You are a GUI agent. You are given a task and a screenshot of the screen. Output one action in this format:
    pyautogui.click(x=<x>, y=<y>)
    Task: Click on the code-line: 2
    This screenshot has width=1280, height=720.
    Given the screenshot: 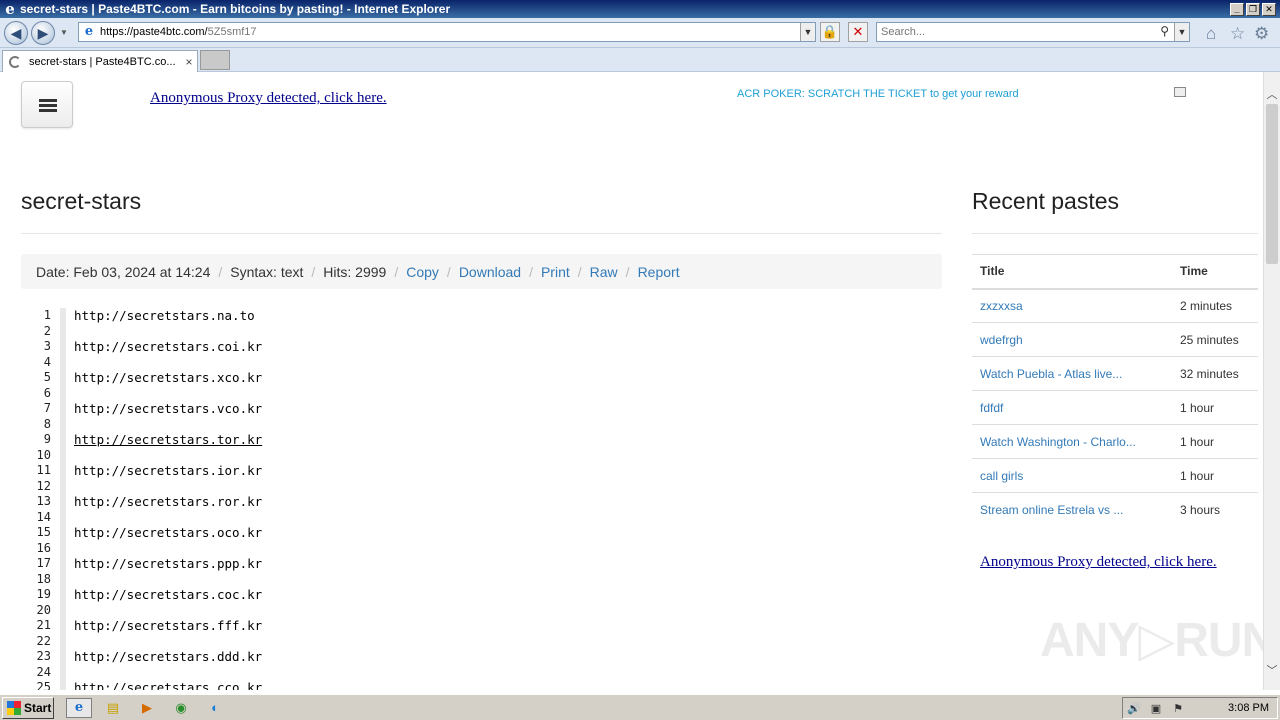 What is the action you would take?
    pyautogui.click(x=481, y=331)
    